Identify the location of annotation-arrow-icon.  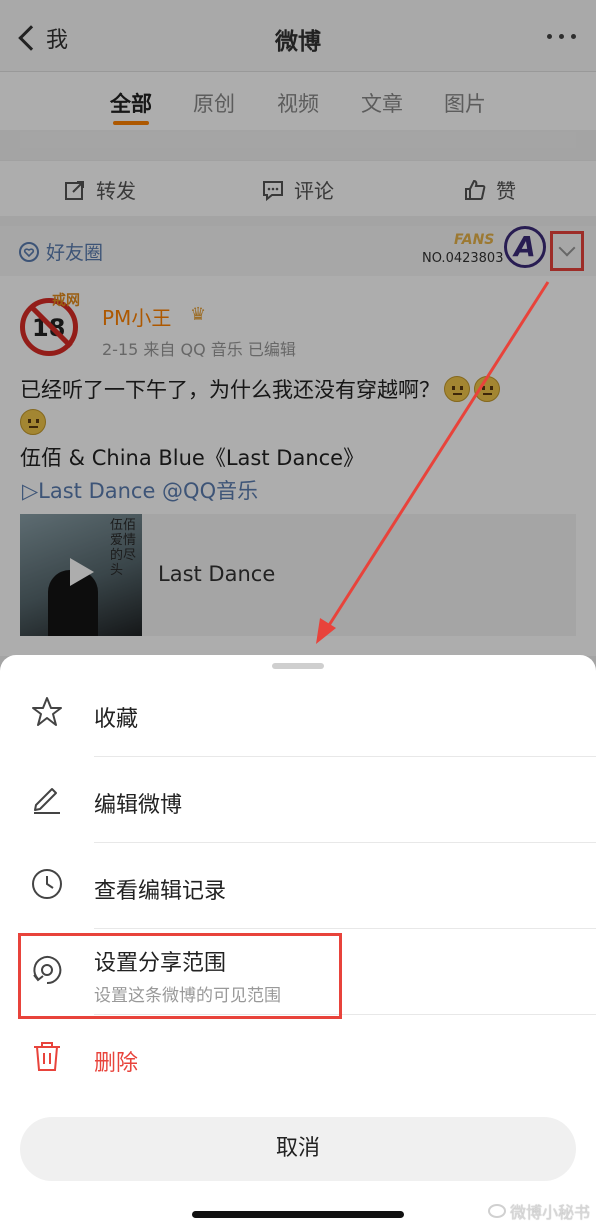
(433, 462).